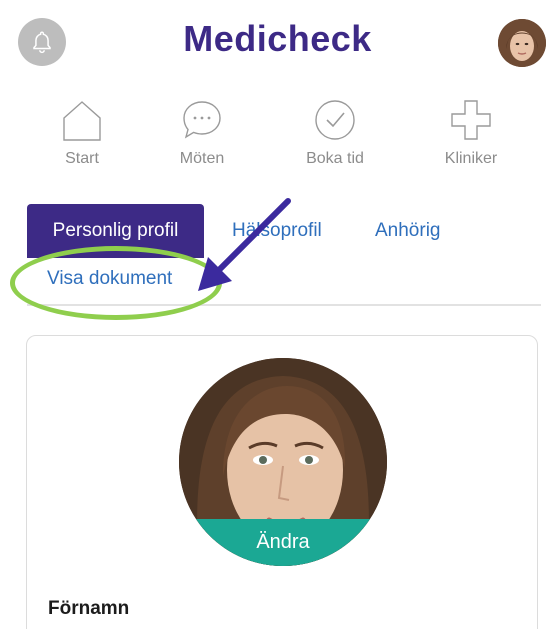 This screenshot has height=629, width=555. I want to click on nav-label-moten: Möten, so click(202, 158).